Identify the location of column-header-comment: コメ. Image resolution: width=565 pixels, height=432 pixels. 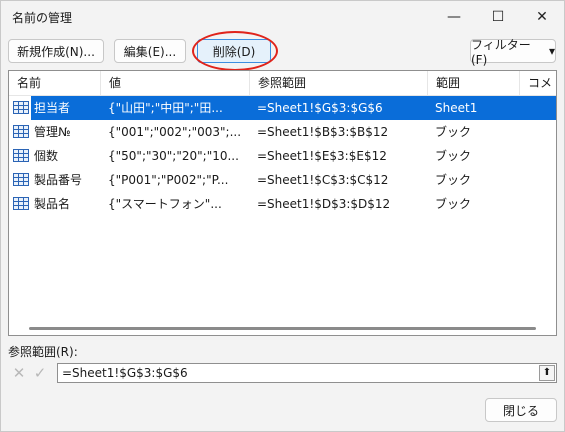
(538, 83).